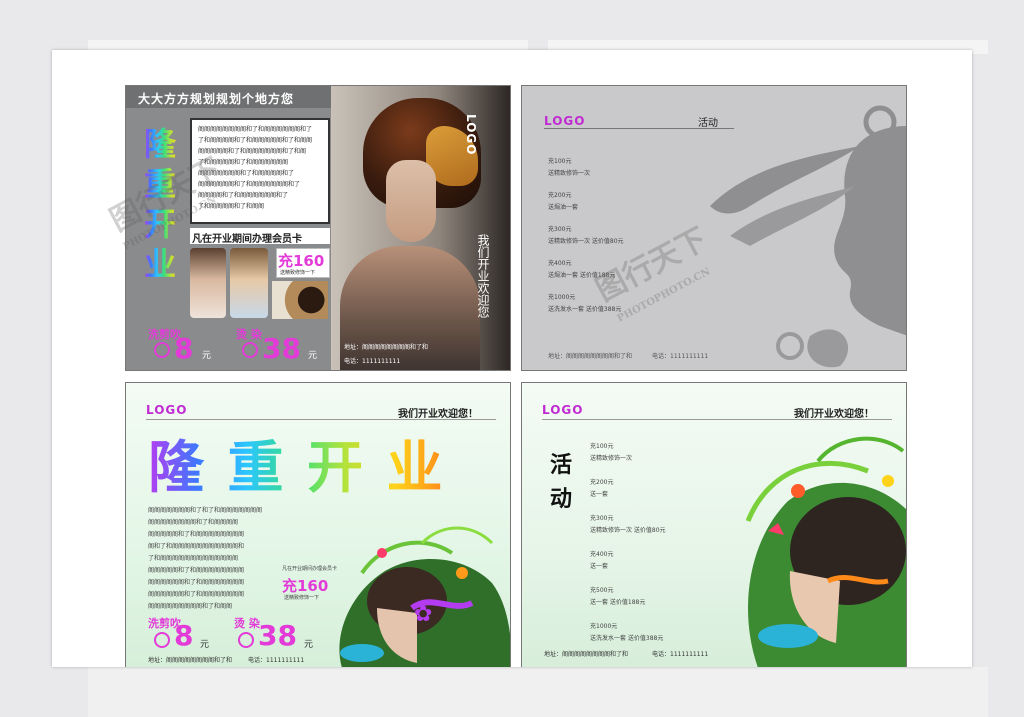  What do you see at coordinates (410, 308) in the screenshot?
I see `panel1-model-body` at bounding box center [410, 308].